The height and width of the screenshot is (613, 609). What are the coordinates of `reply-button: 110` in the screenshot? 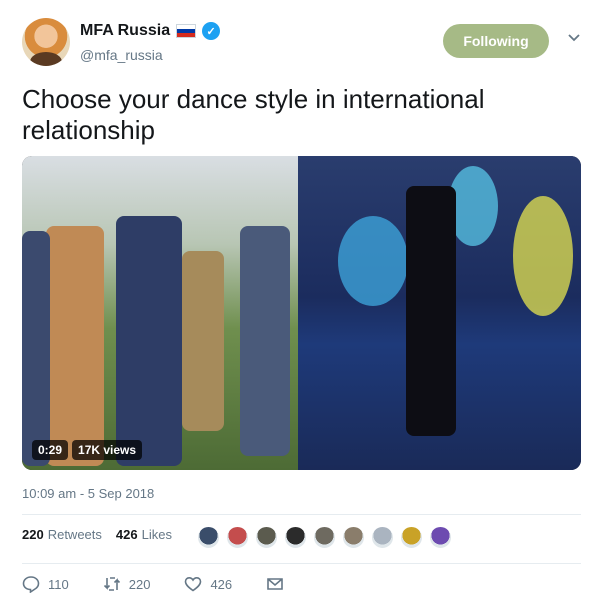 It's located at (45, 584).